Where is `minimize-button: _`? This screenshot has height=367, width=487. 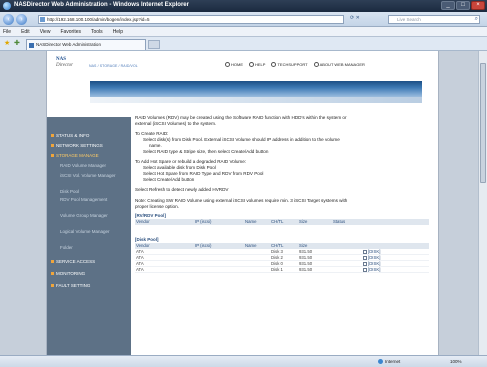
minimize-button: _ is located at coordinates (448, 5).